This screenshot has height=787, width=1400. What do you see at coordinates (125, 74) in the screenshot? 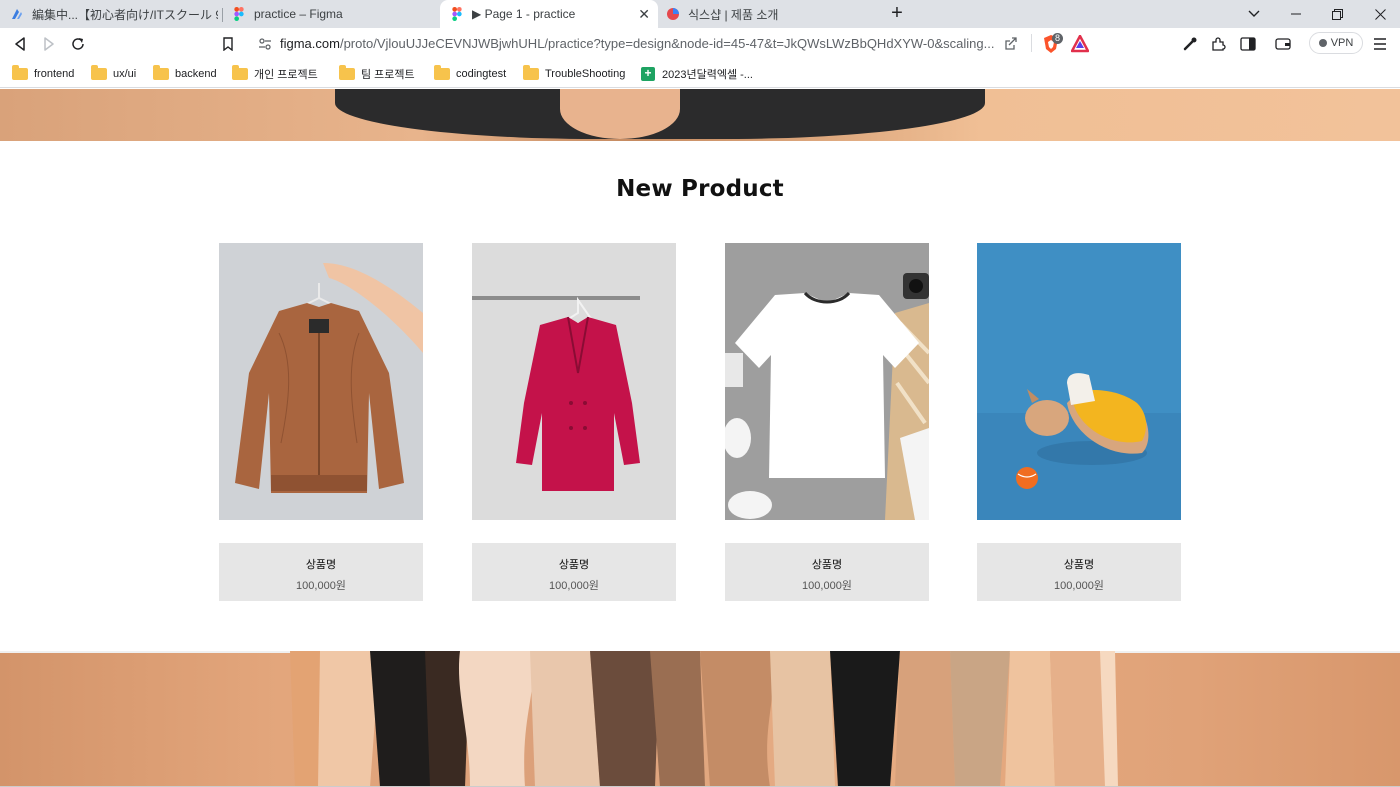
I see `bookmark-label: ux/ui` at bounding box center [125, 74].